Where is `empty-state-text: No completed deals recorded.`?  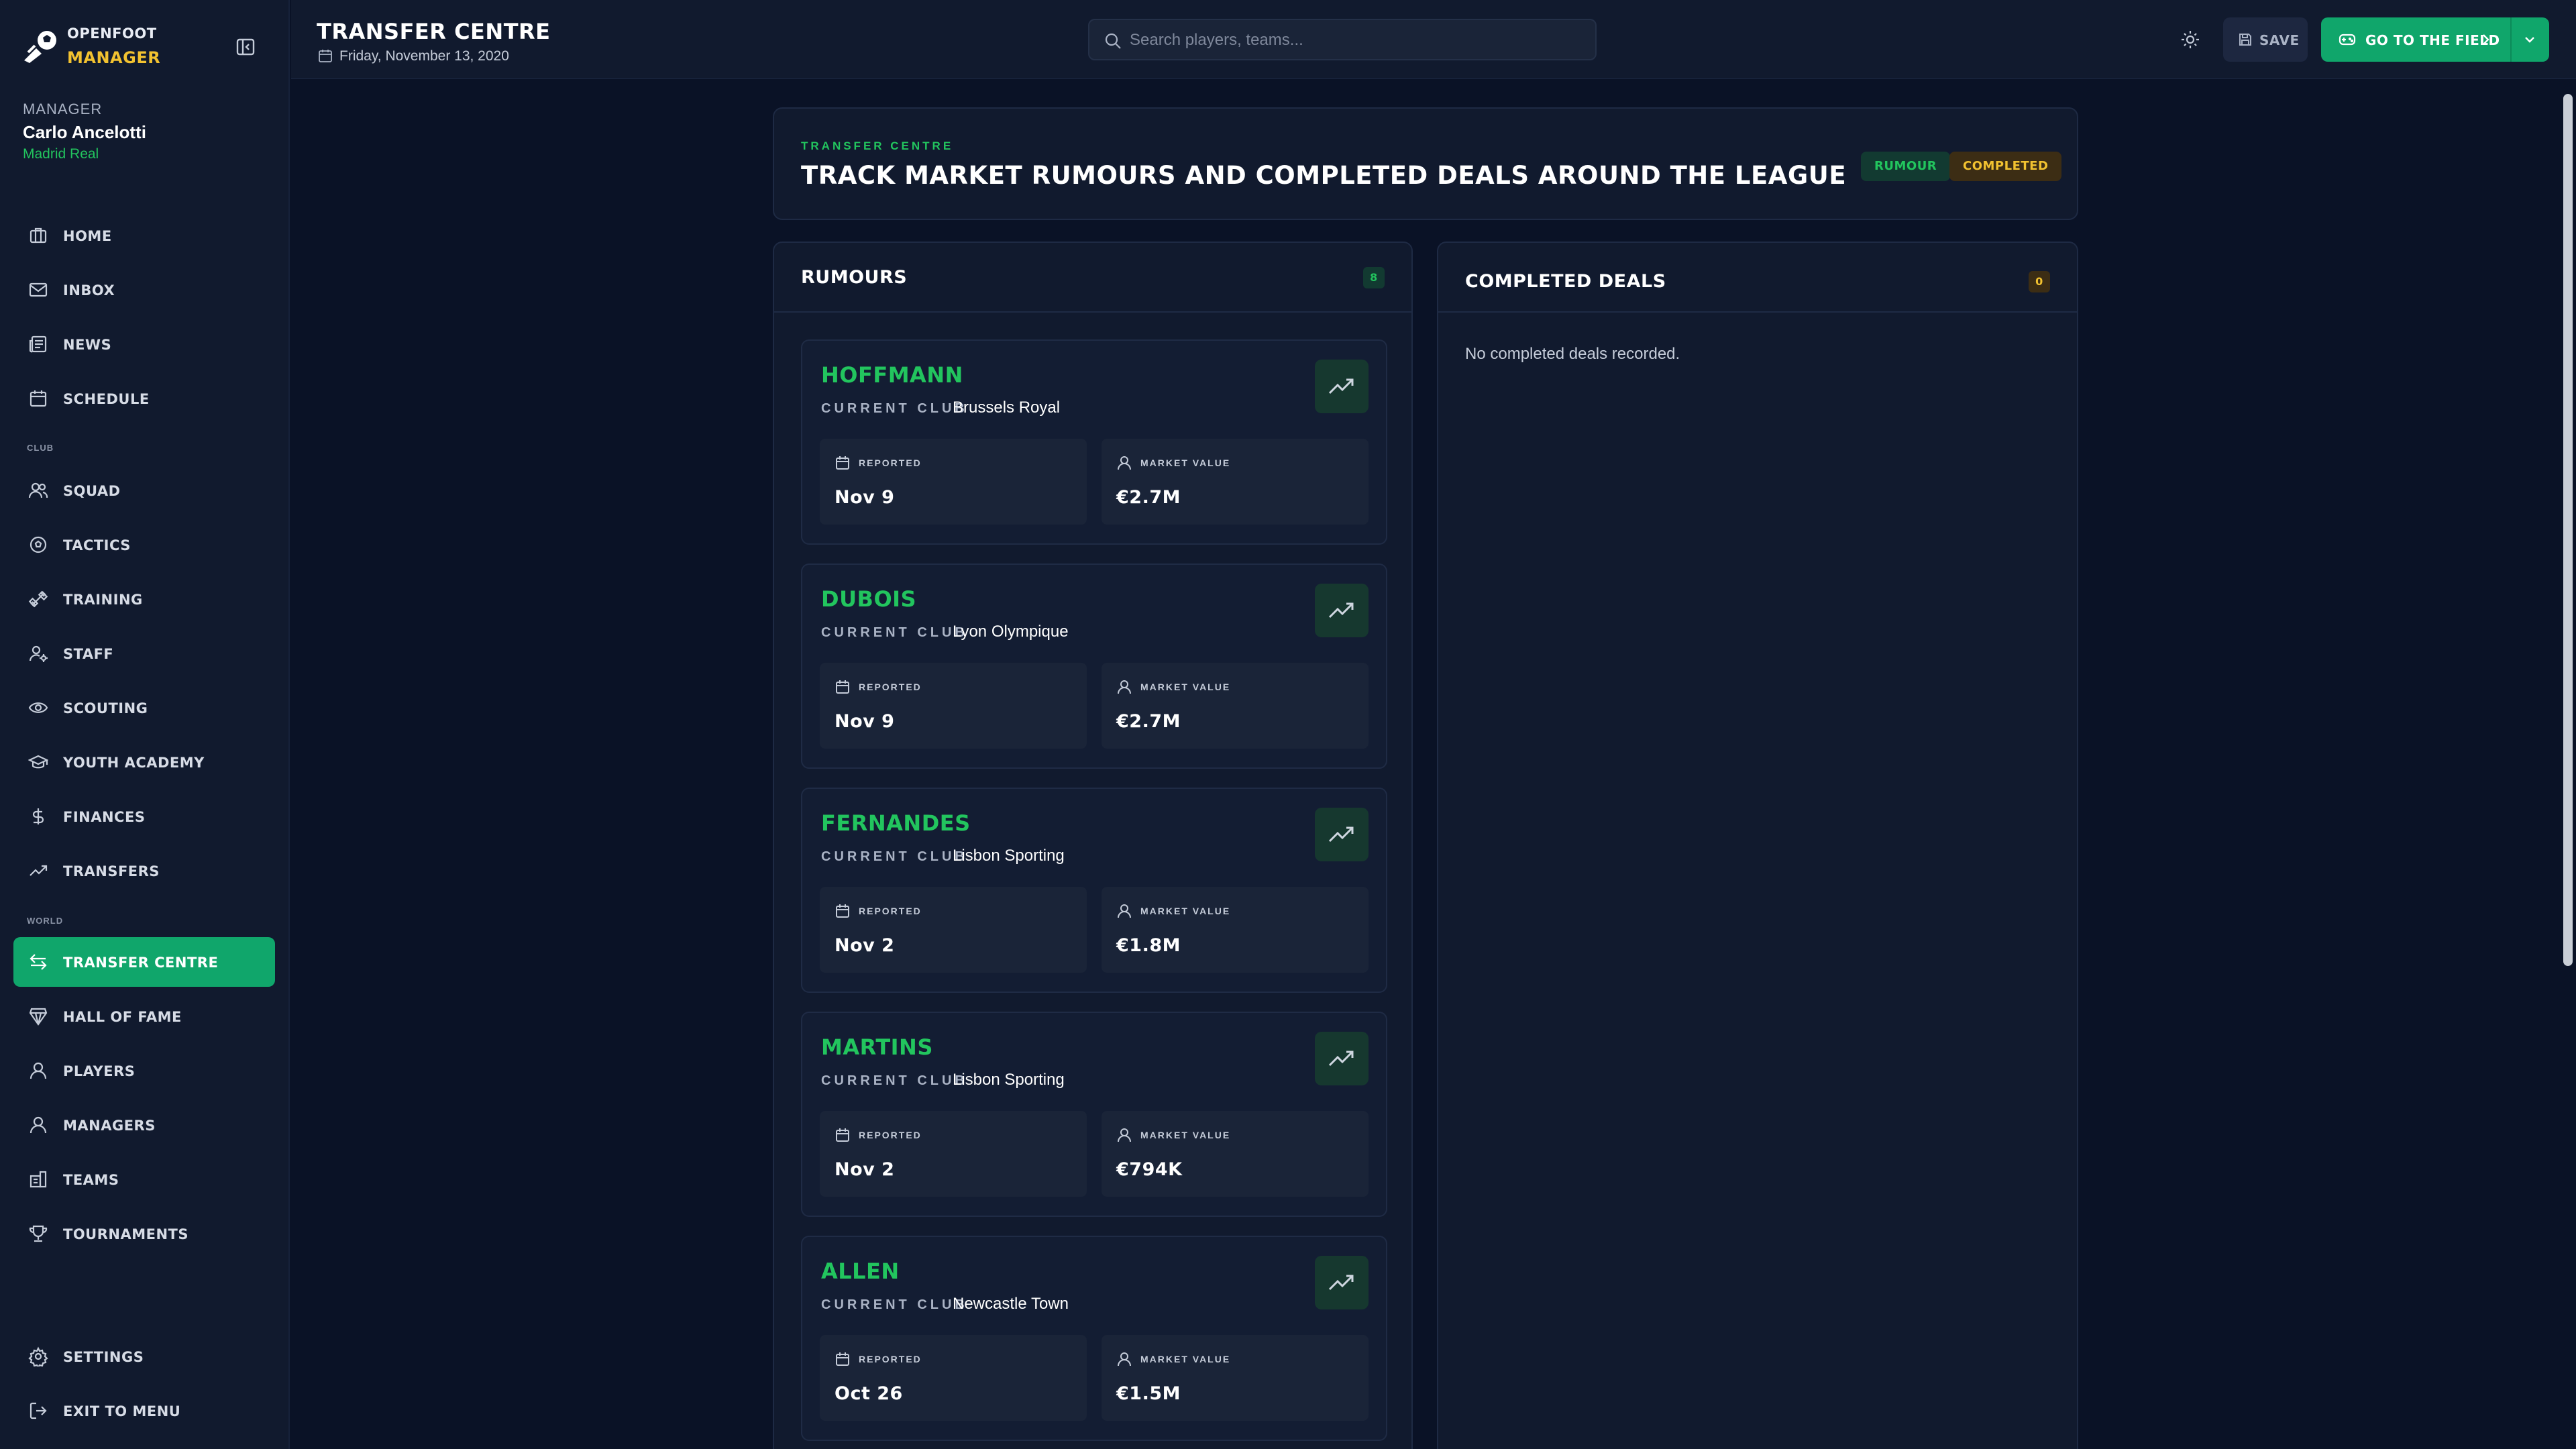
empty-state-text: No completed deals recorded. is located at coordinates (1572, 354).